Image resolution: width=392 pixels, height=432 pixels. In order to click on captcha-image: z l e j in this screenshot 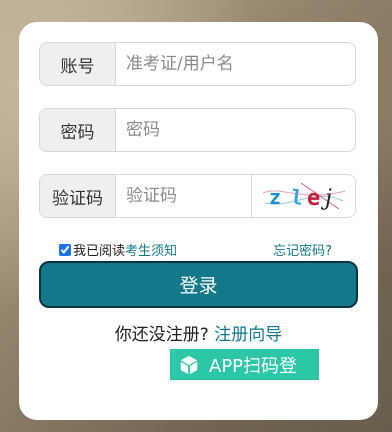, I will do `click(303, 196)`.